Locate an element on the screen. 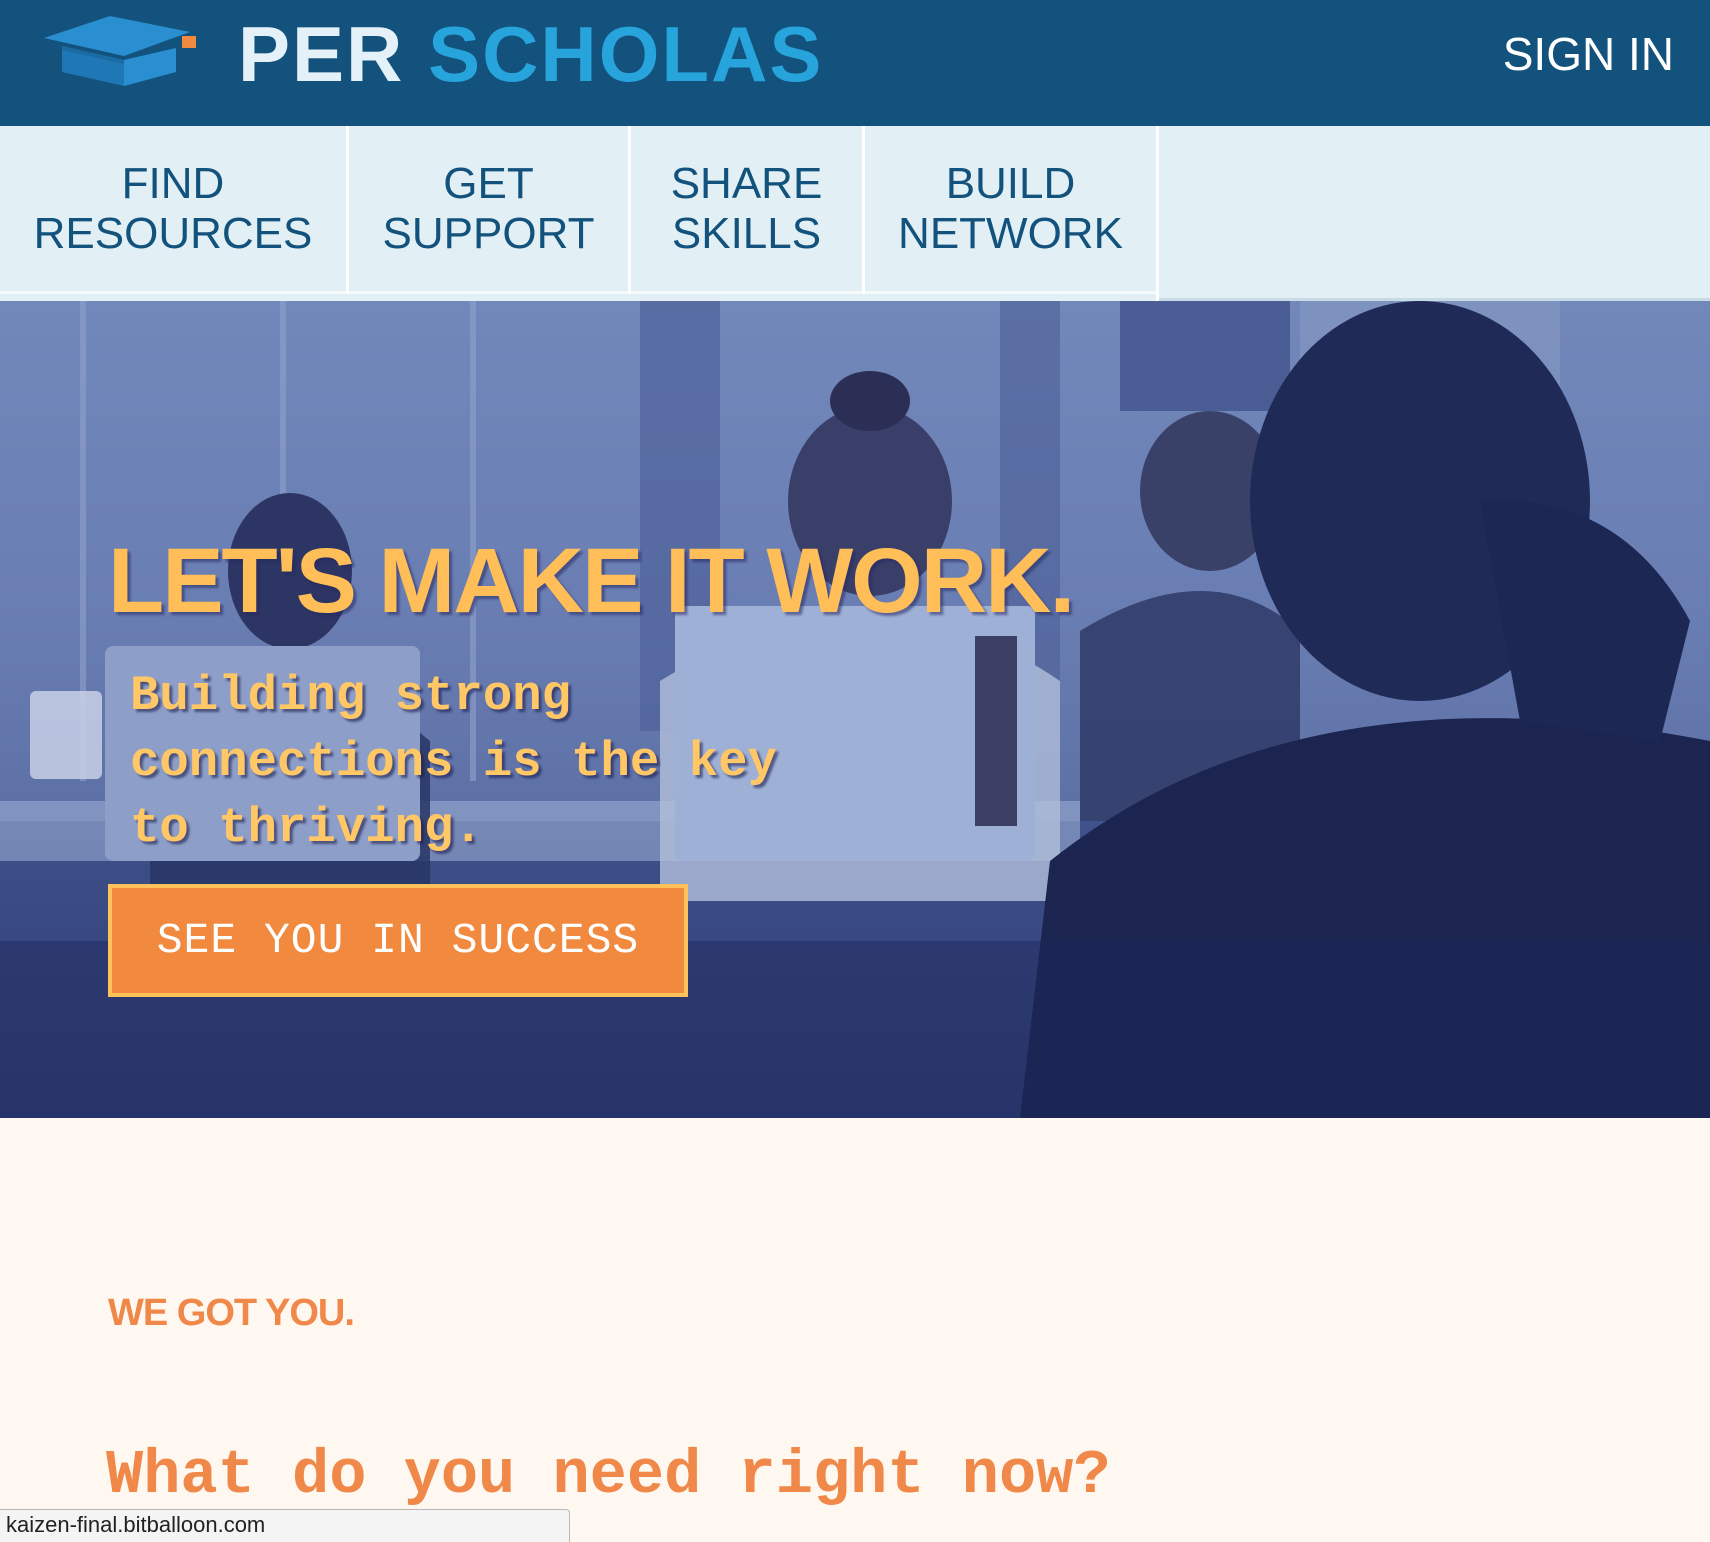  nav-item-label-line2: SUPPORT is located at coordinates (488, 233).